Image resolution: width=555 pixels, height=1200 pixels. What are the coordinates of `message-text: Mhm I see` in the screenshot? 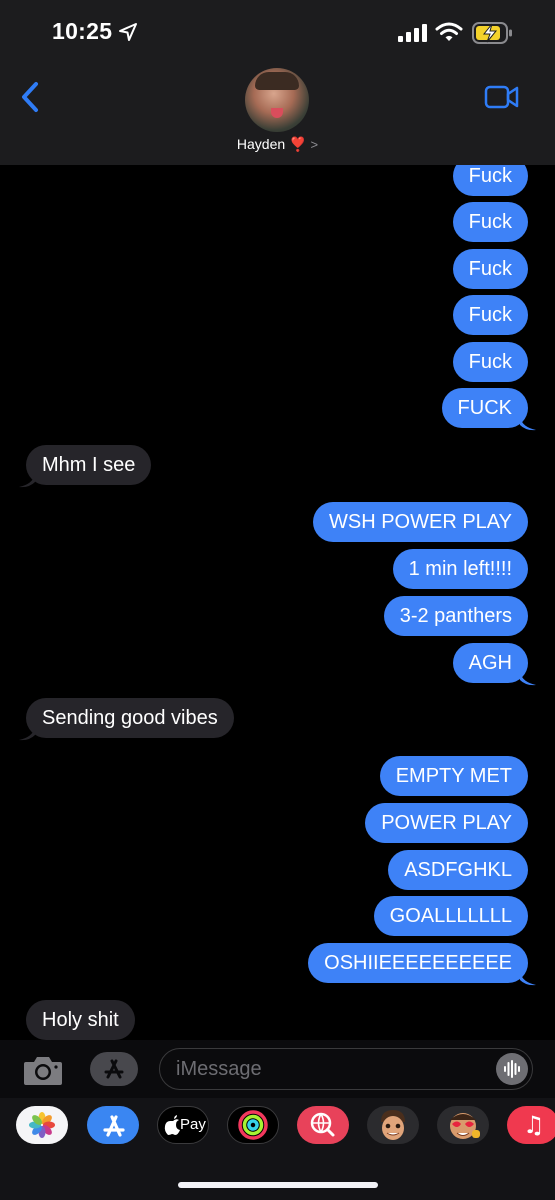 It's located at (89, 465).